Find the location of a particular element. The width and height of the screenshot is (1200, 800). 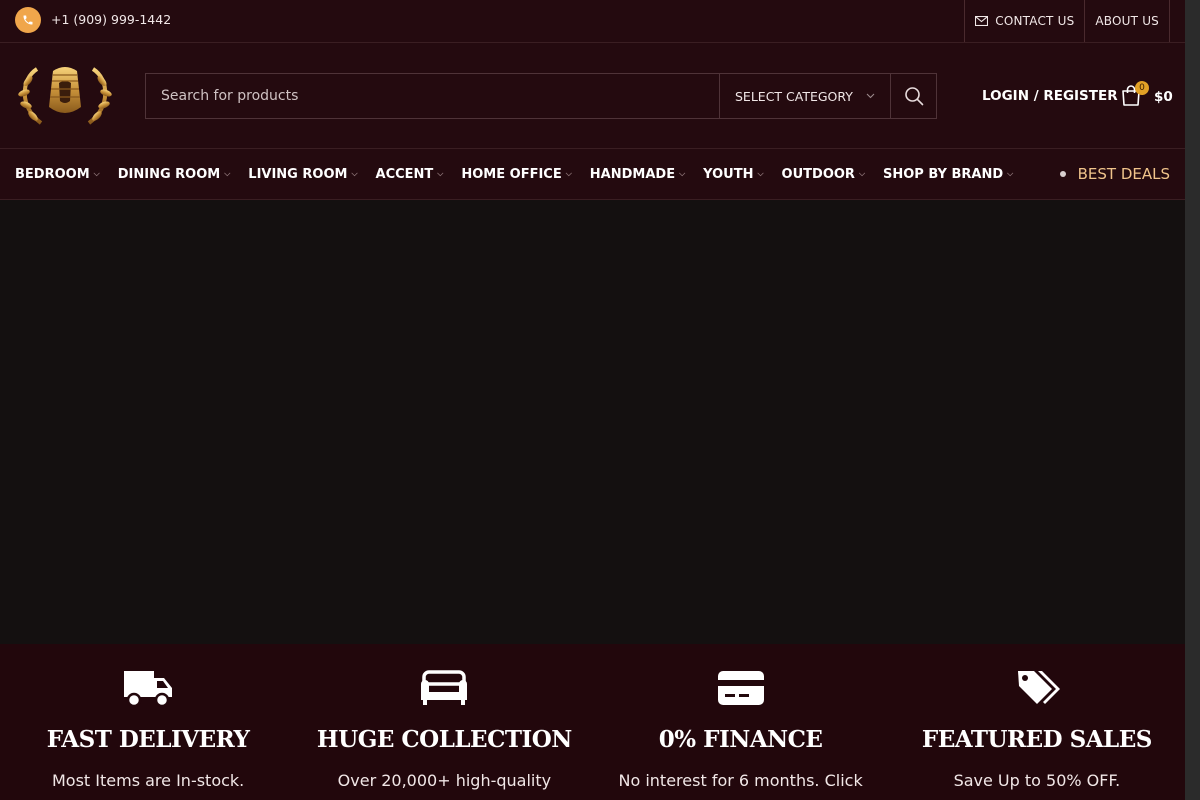

credit-card-icon is located at coordinates (741, 688).